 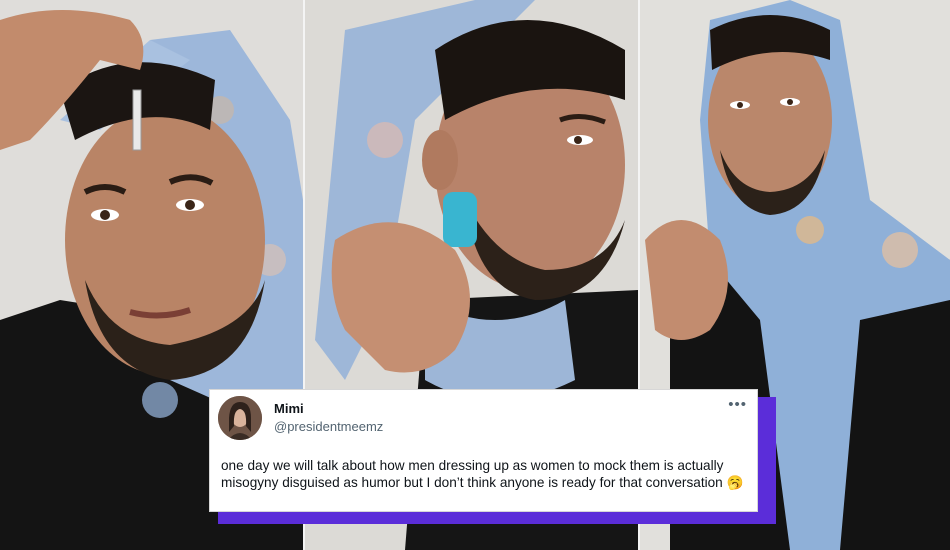 What do you see at coordinates (328, 426) in the screenshot?
I see `tweet-author-handle: @presidentmeemz` at bounding box center [328, 426].